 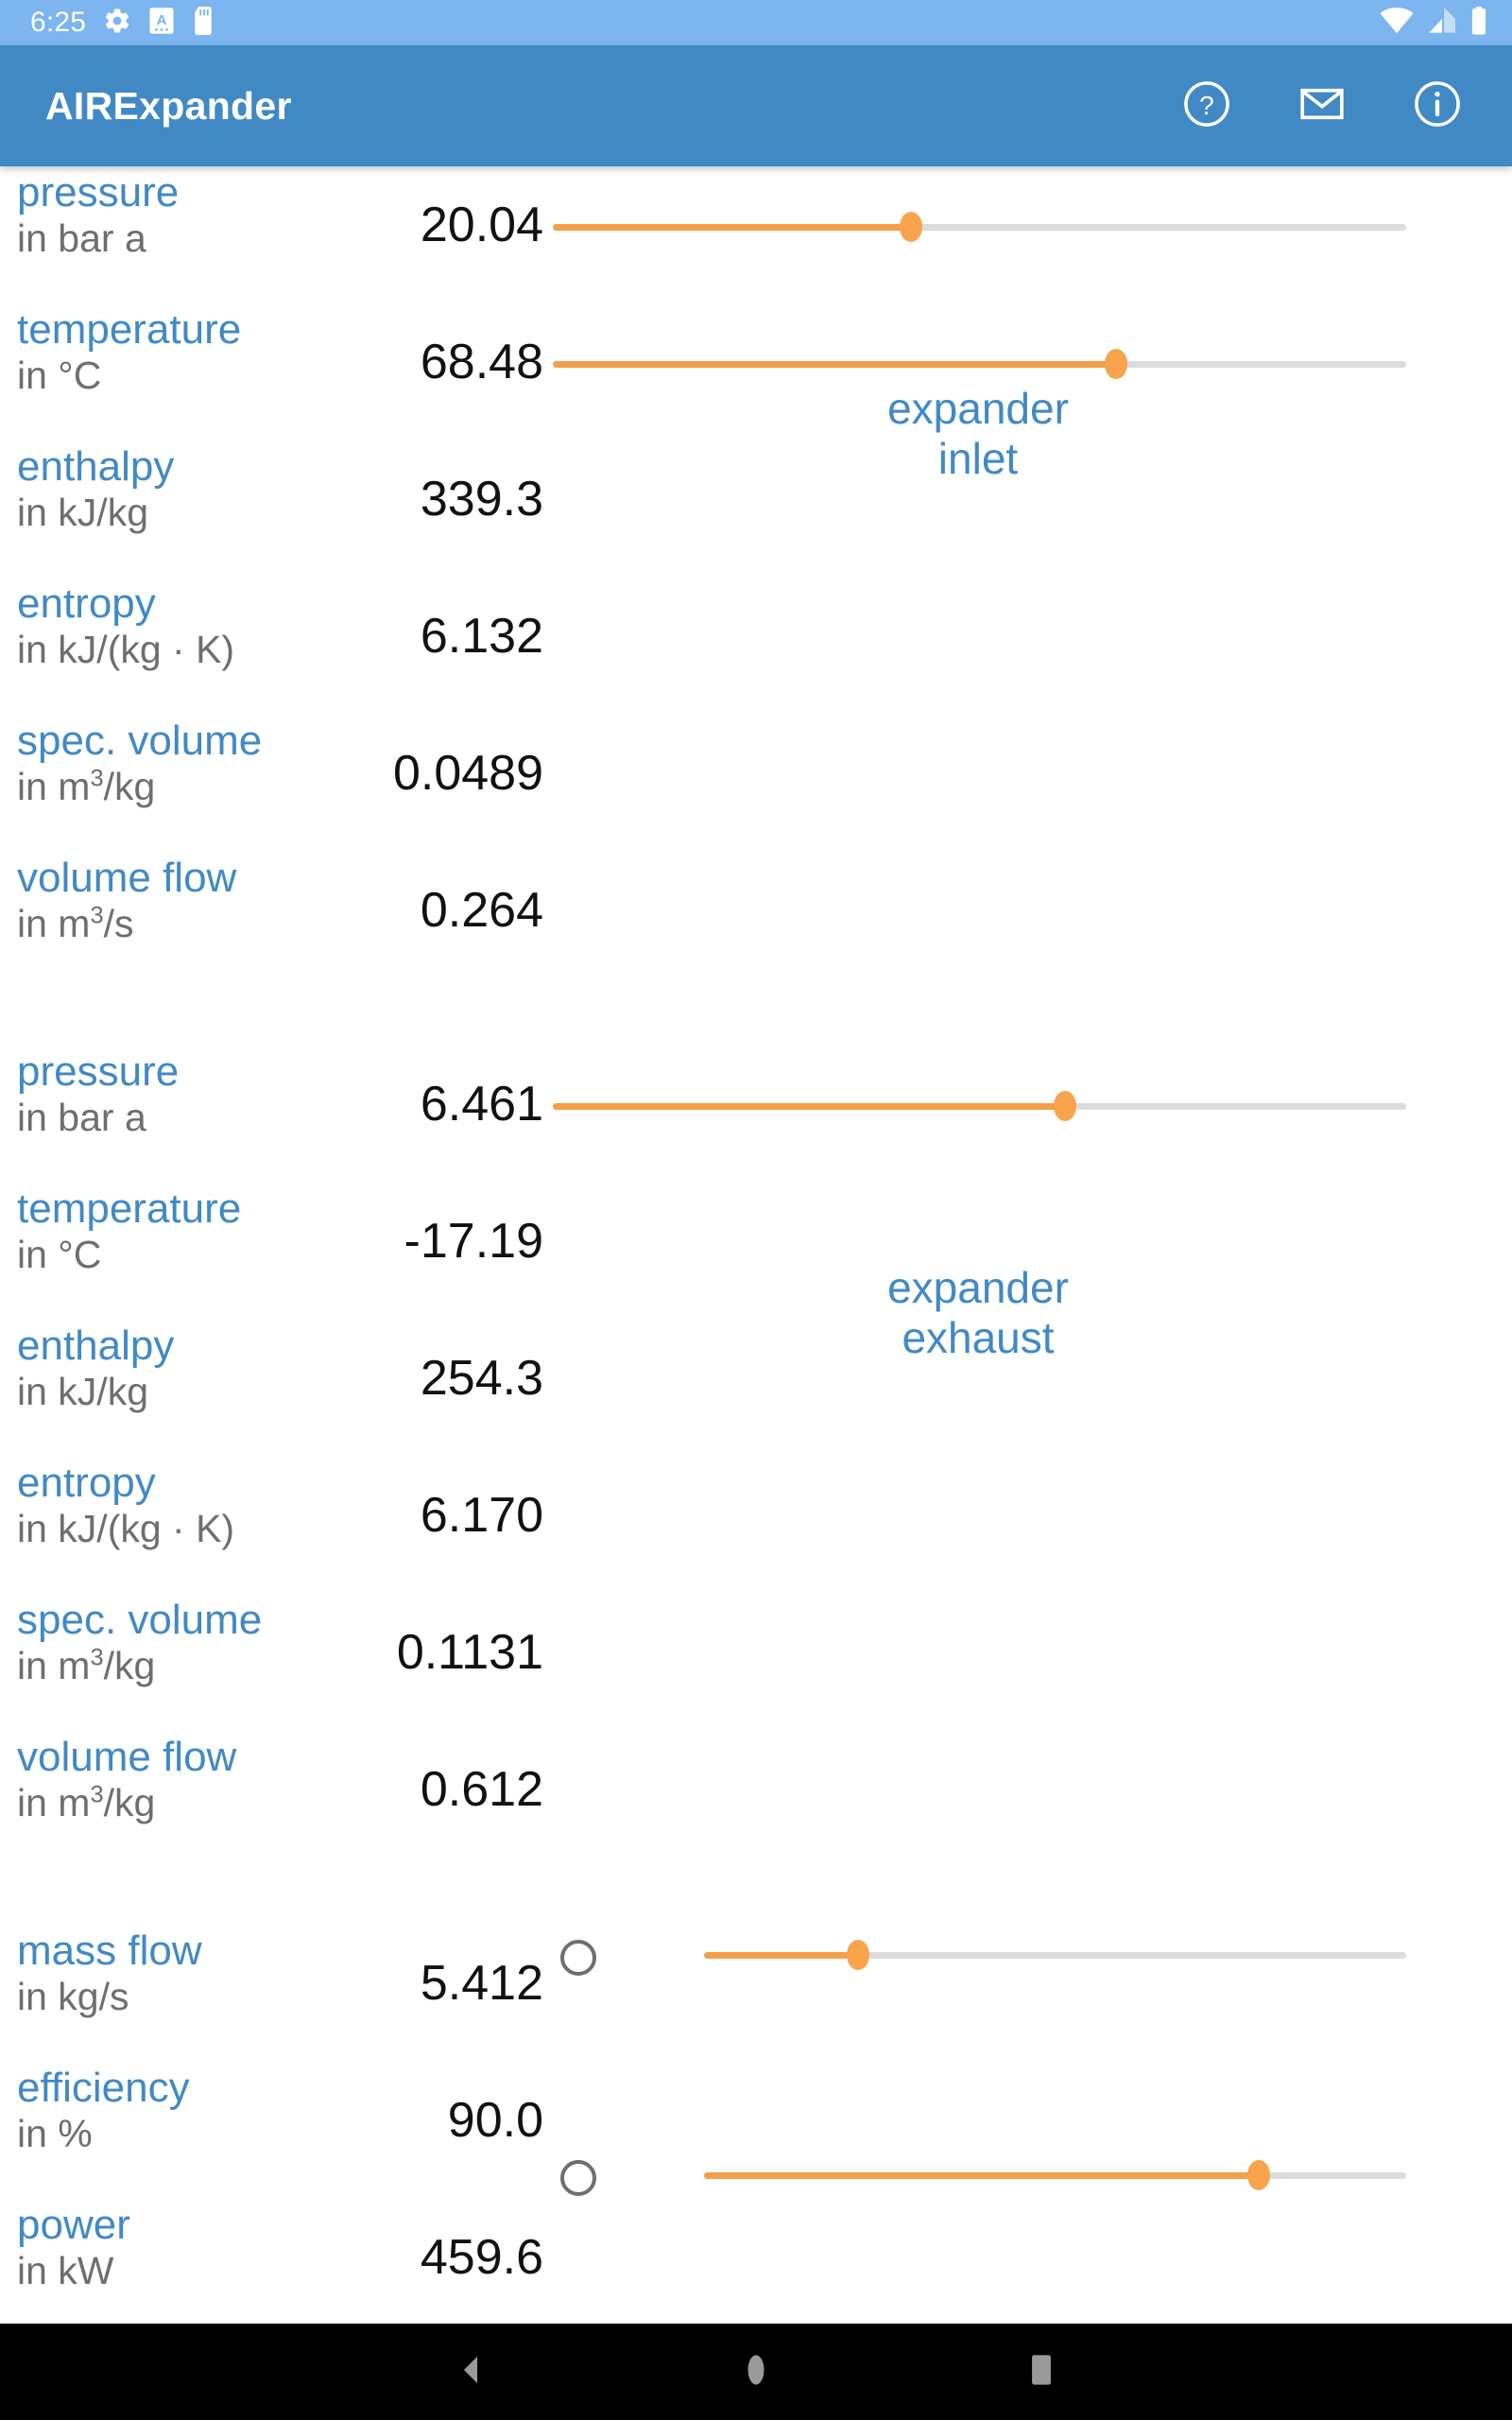 I want to click on section-caption-line1: expander, so click(x=978, y=1288).